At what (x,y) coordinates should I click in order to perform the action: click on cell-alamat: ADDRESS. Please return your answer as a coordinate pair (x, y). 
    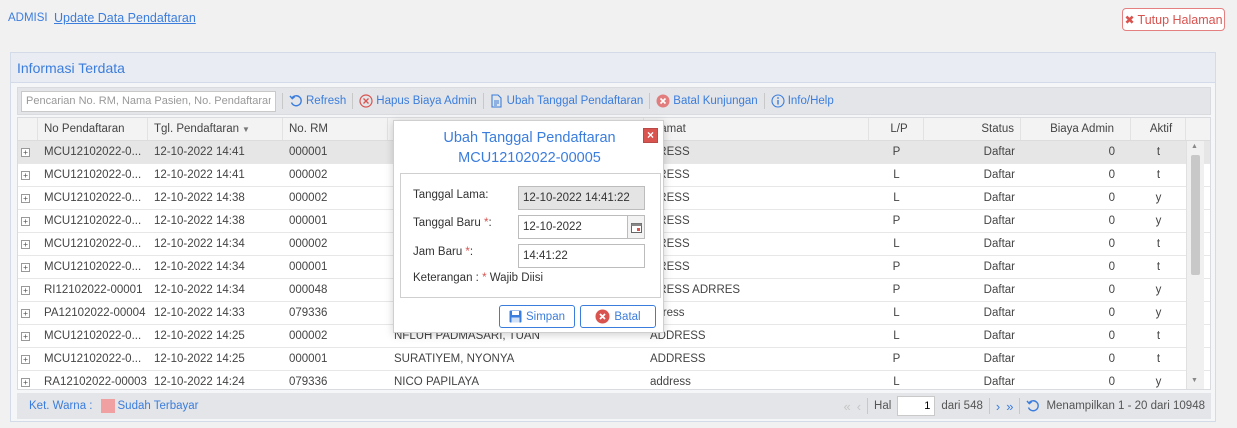
    Looking at the image, I should click on (678, 336).